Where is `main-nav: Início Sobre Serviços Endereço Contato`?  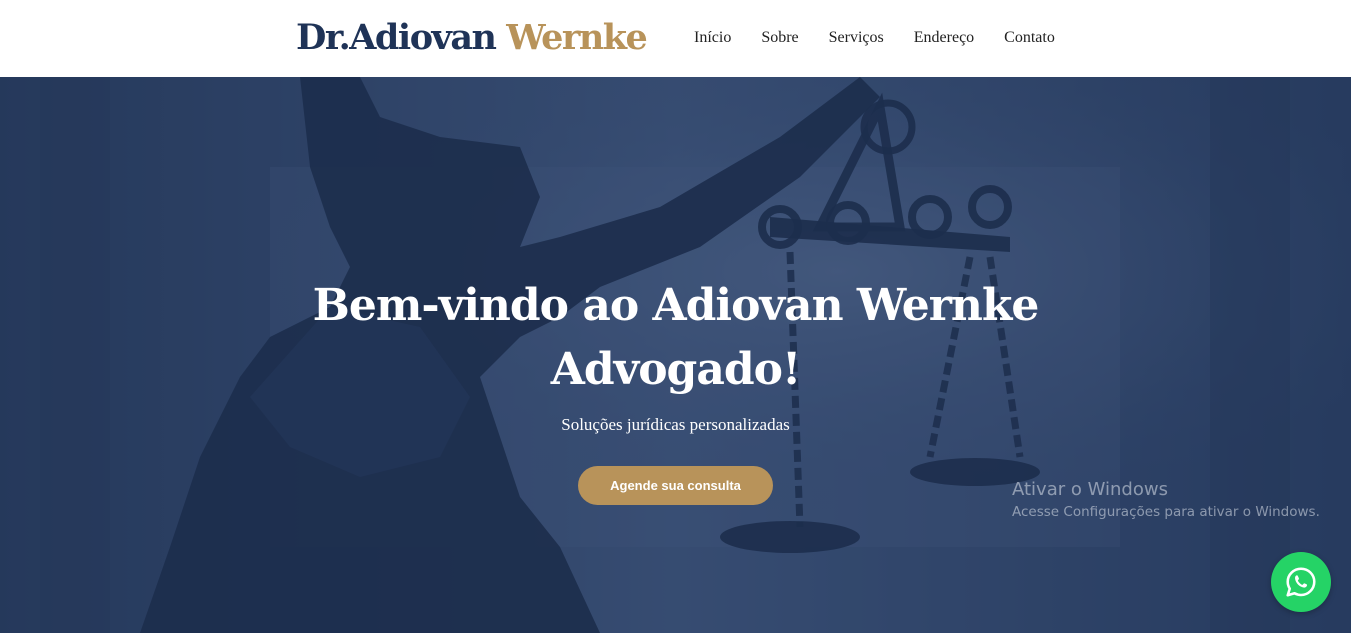 main-nav: Início Sobre Serviços Endereço Contato is located at coordinates (874, 38).